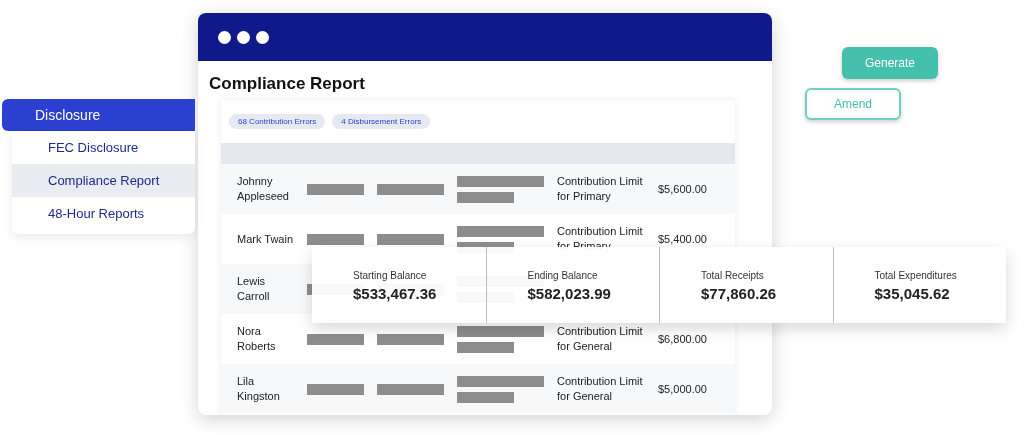 The height and width of the screenshot is (435, 1024). Describe the element at coordinates (569, 294) in the screenshot. I see `summary-value: $582,023.99` at that location.